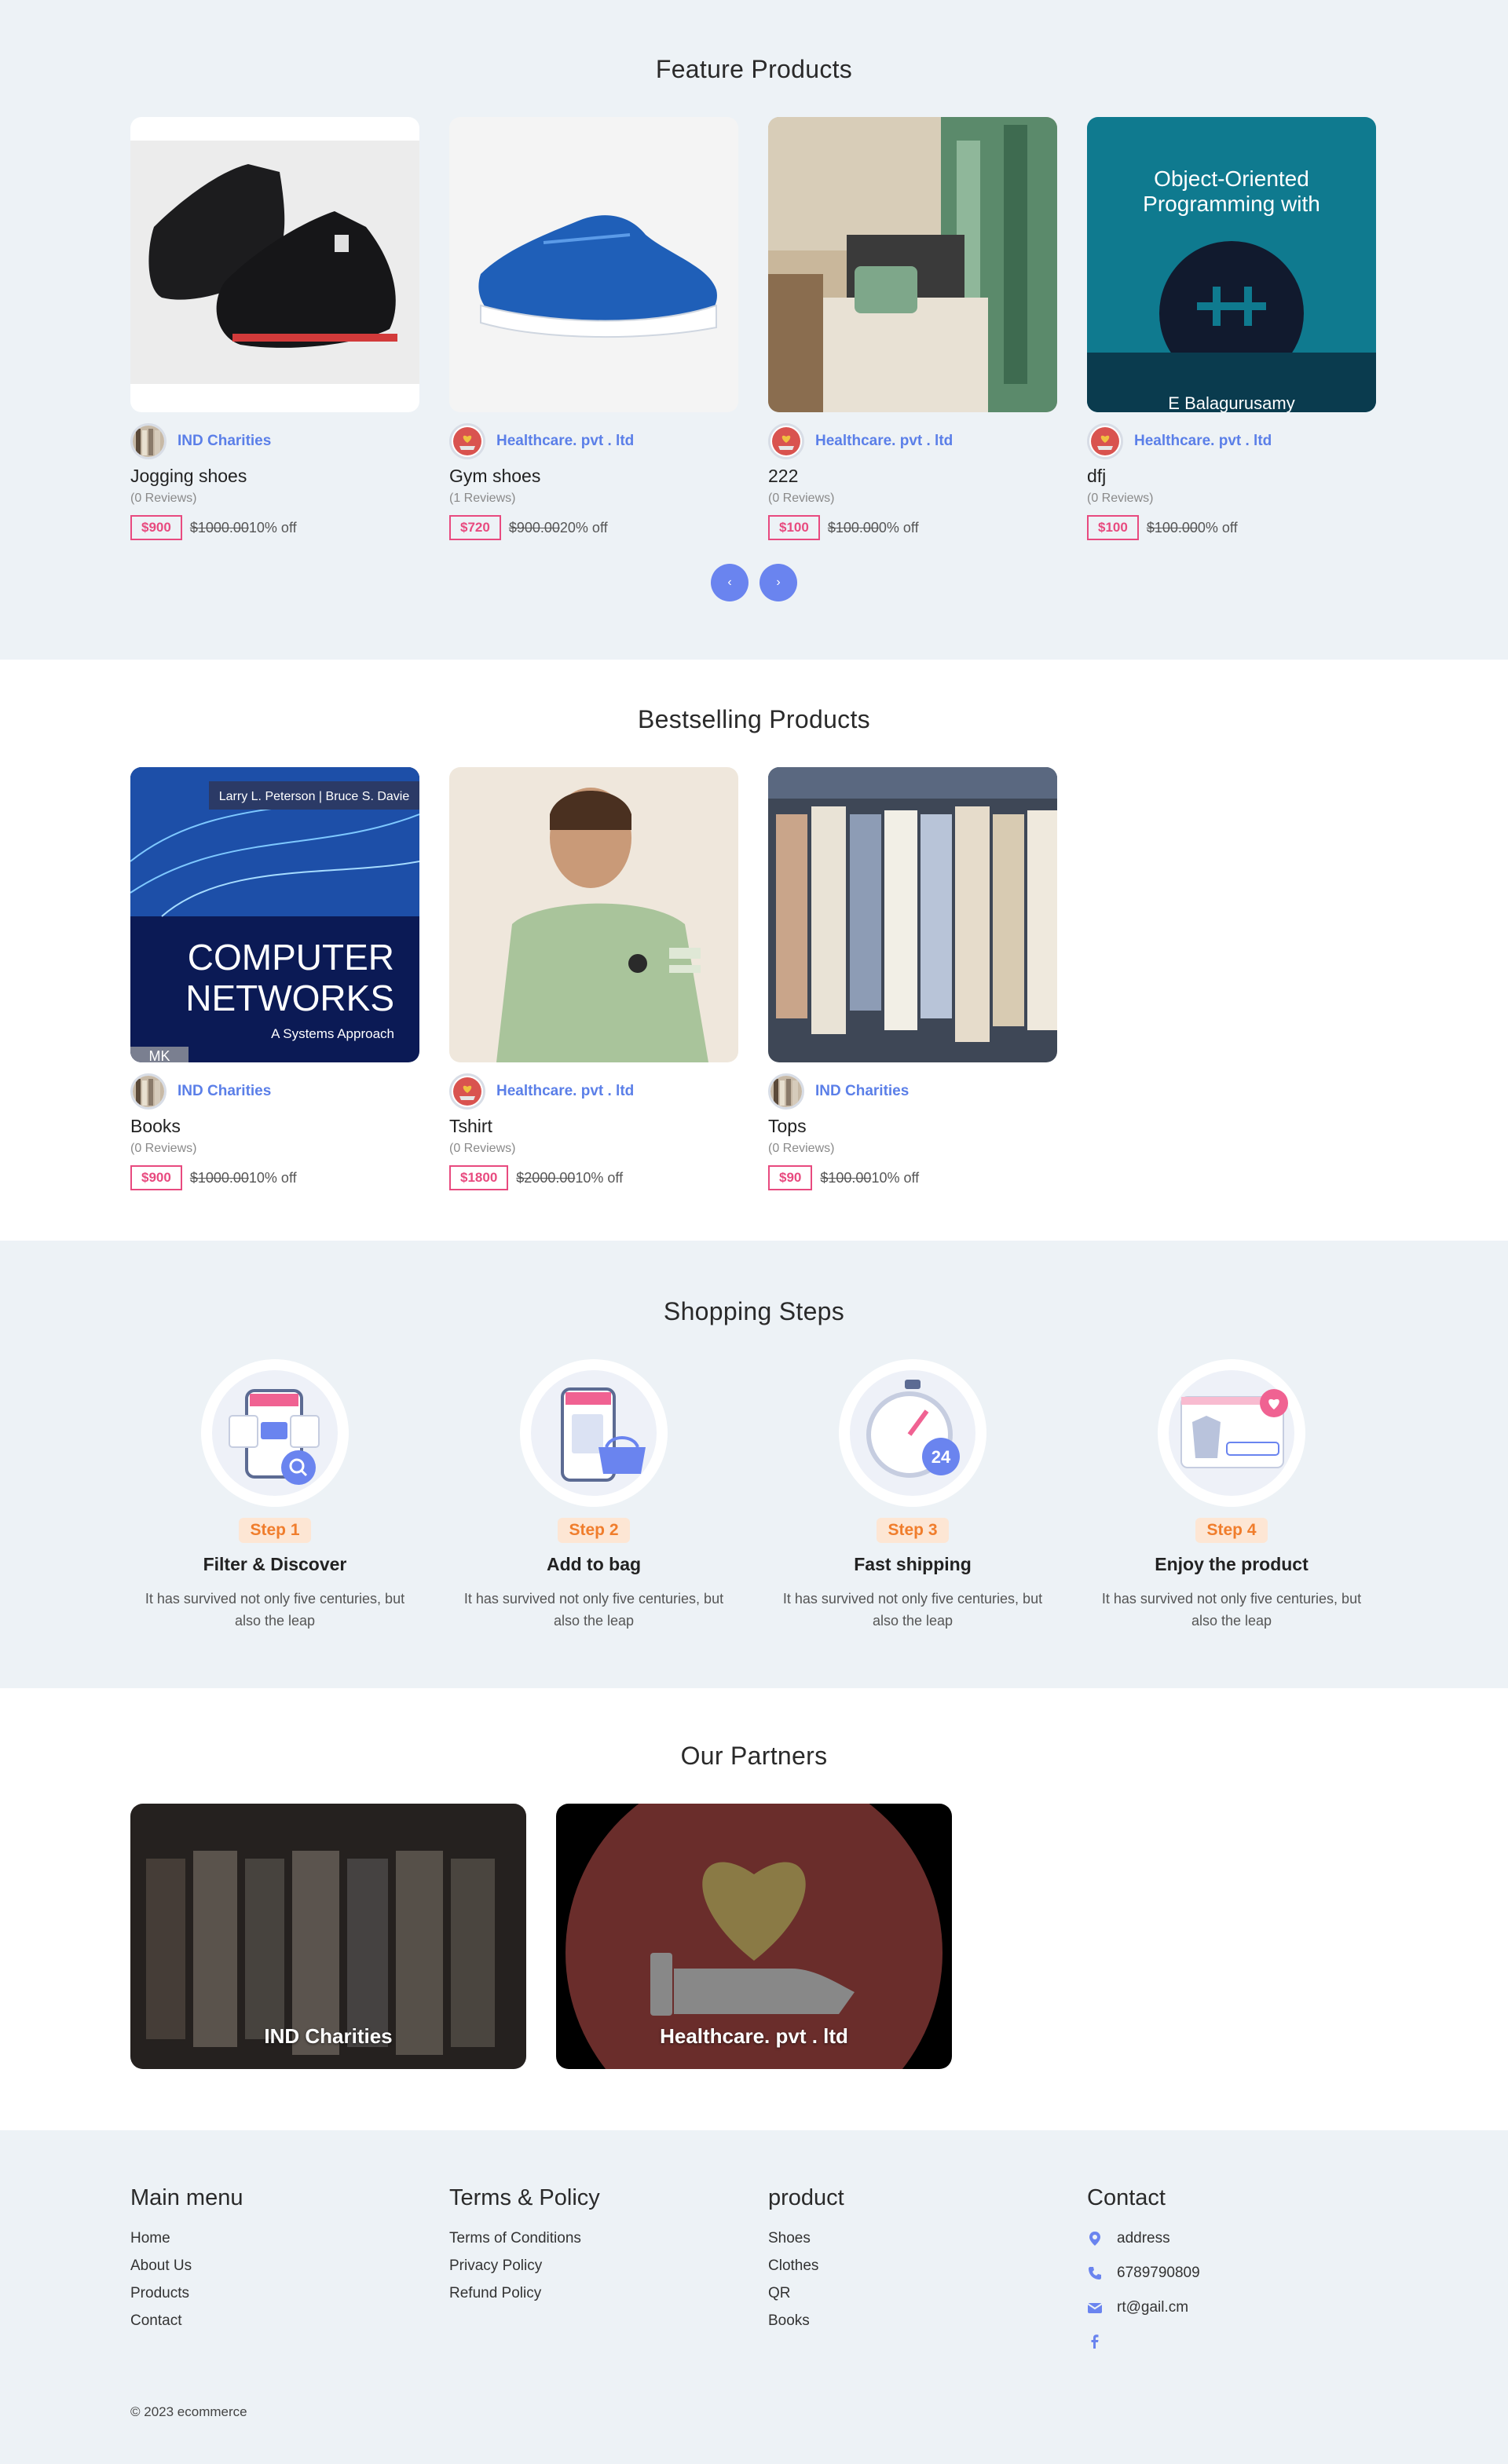 The width and height of the screenshot is (1508, 2464). Describe the element at coordinates (754, 2037) in the screenshot. I see `partner-name: Healthcare. pvt . ltd` at that location.